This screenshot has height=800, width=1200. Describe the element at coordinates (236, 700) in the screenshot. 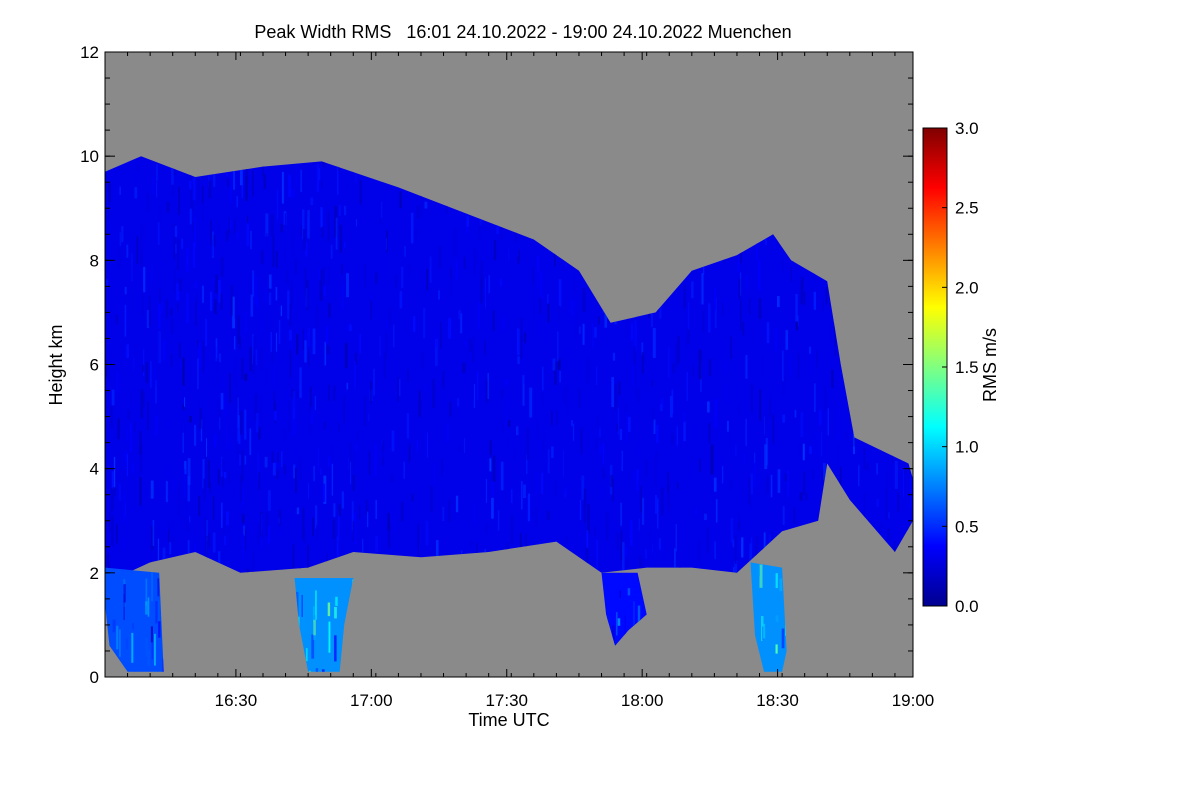

I see `x-tick-label: 16:30` at that location.